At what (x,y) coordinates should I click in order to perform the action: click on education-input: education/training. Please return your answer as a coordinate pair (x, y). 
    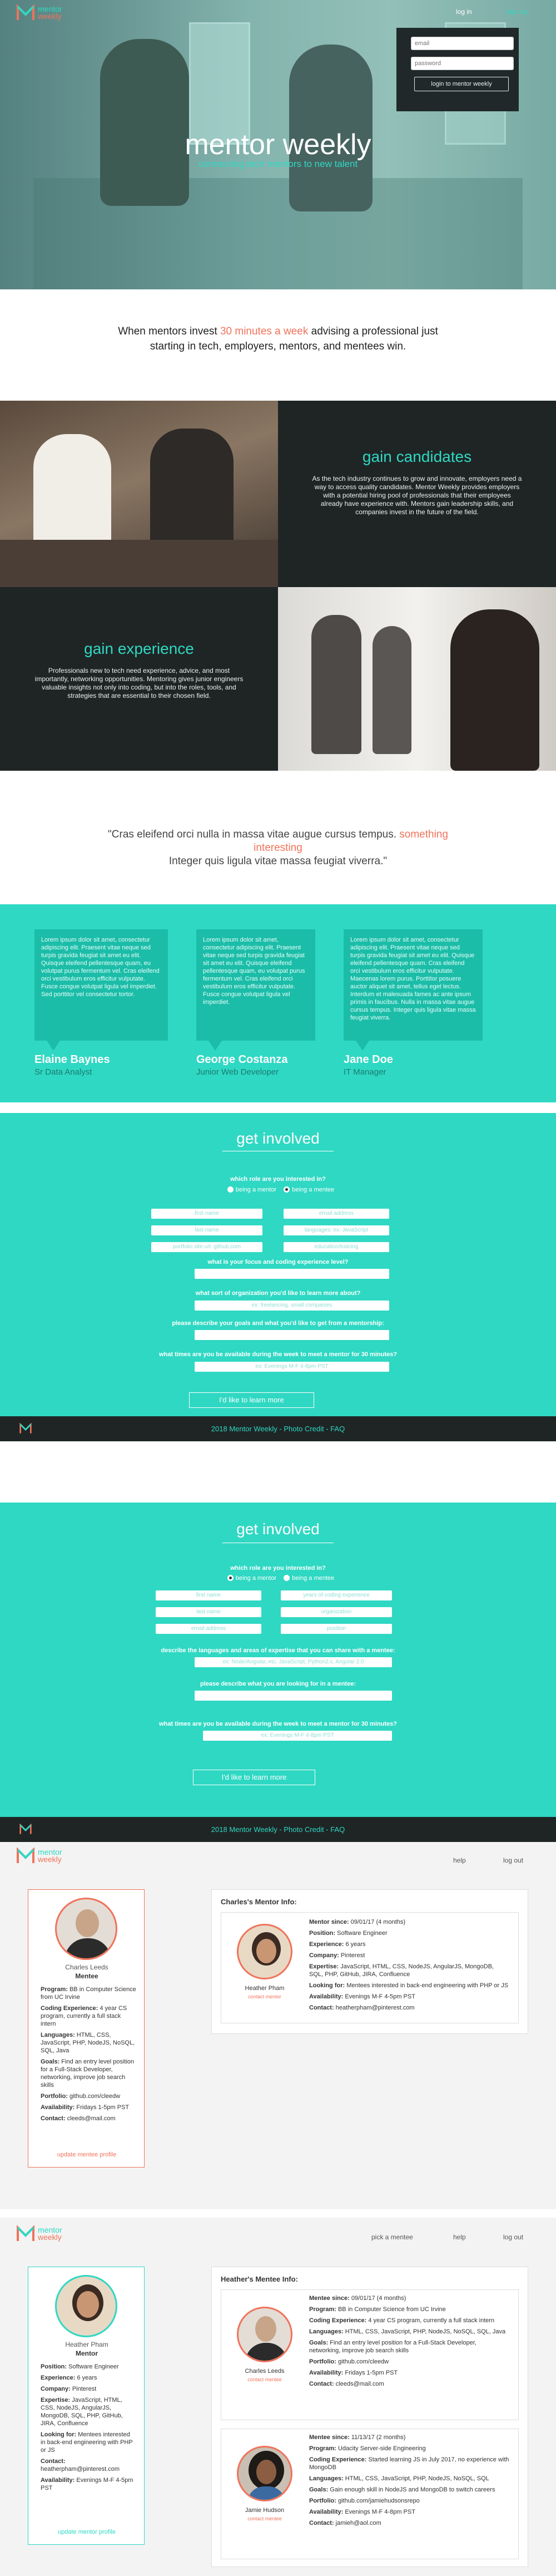
    Looking at the image, I should click on (336, 1247).